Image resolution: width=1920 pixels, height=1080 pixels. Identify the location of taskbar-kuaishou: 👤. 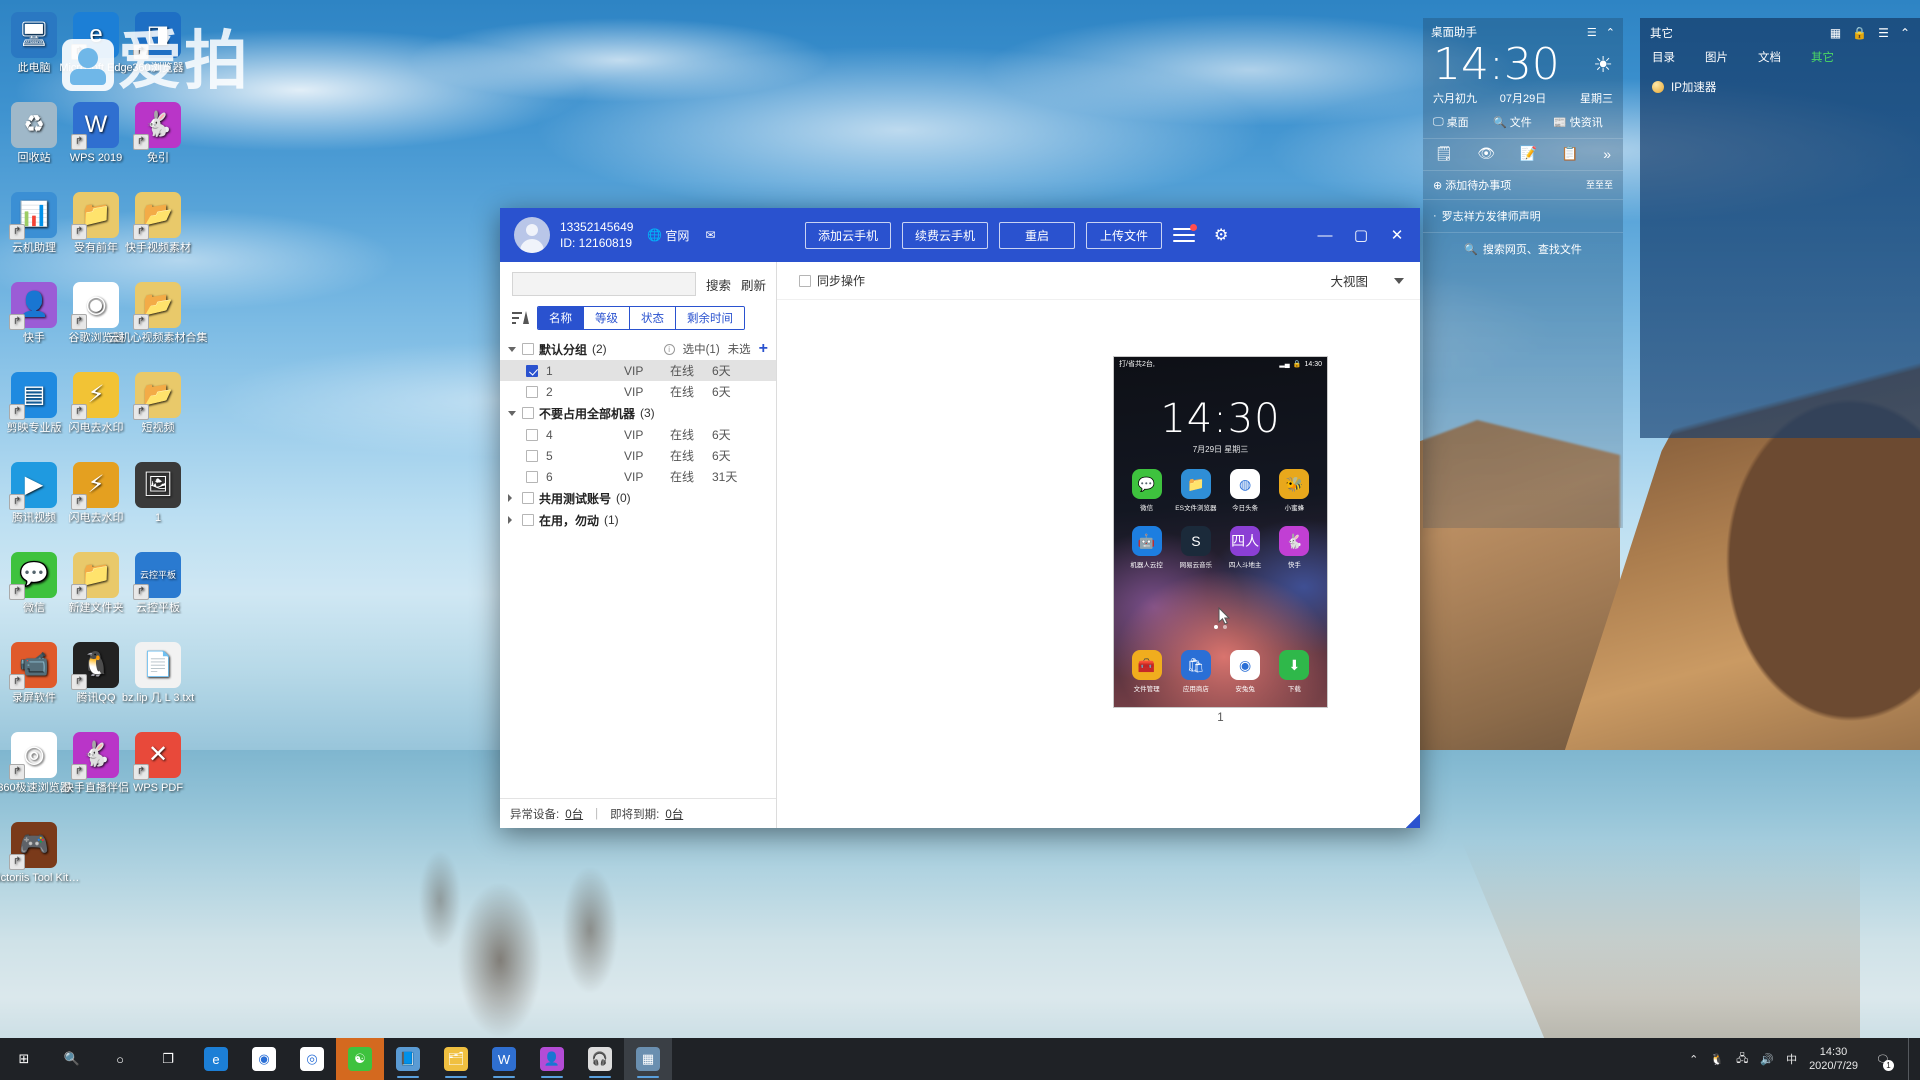
(552, 1059).